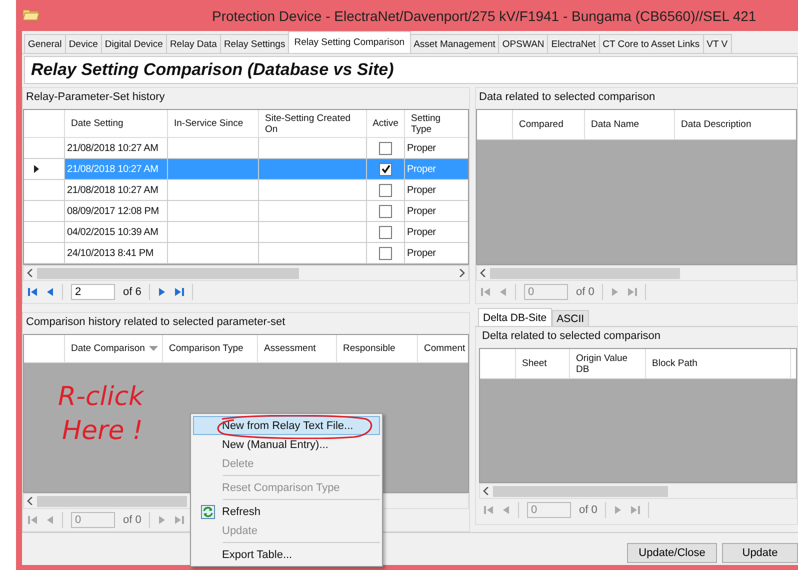  I want to click on column-header: Origin Value DB, so click(606, 363).